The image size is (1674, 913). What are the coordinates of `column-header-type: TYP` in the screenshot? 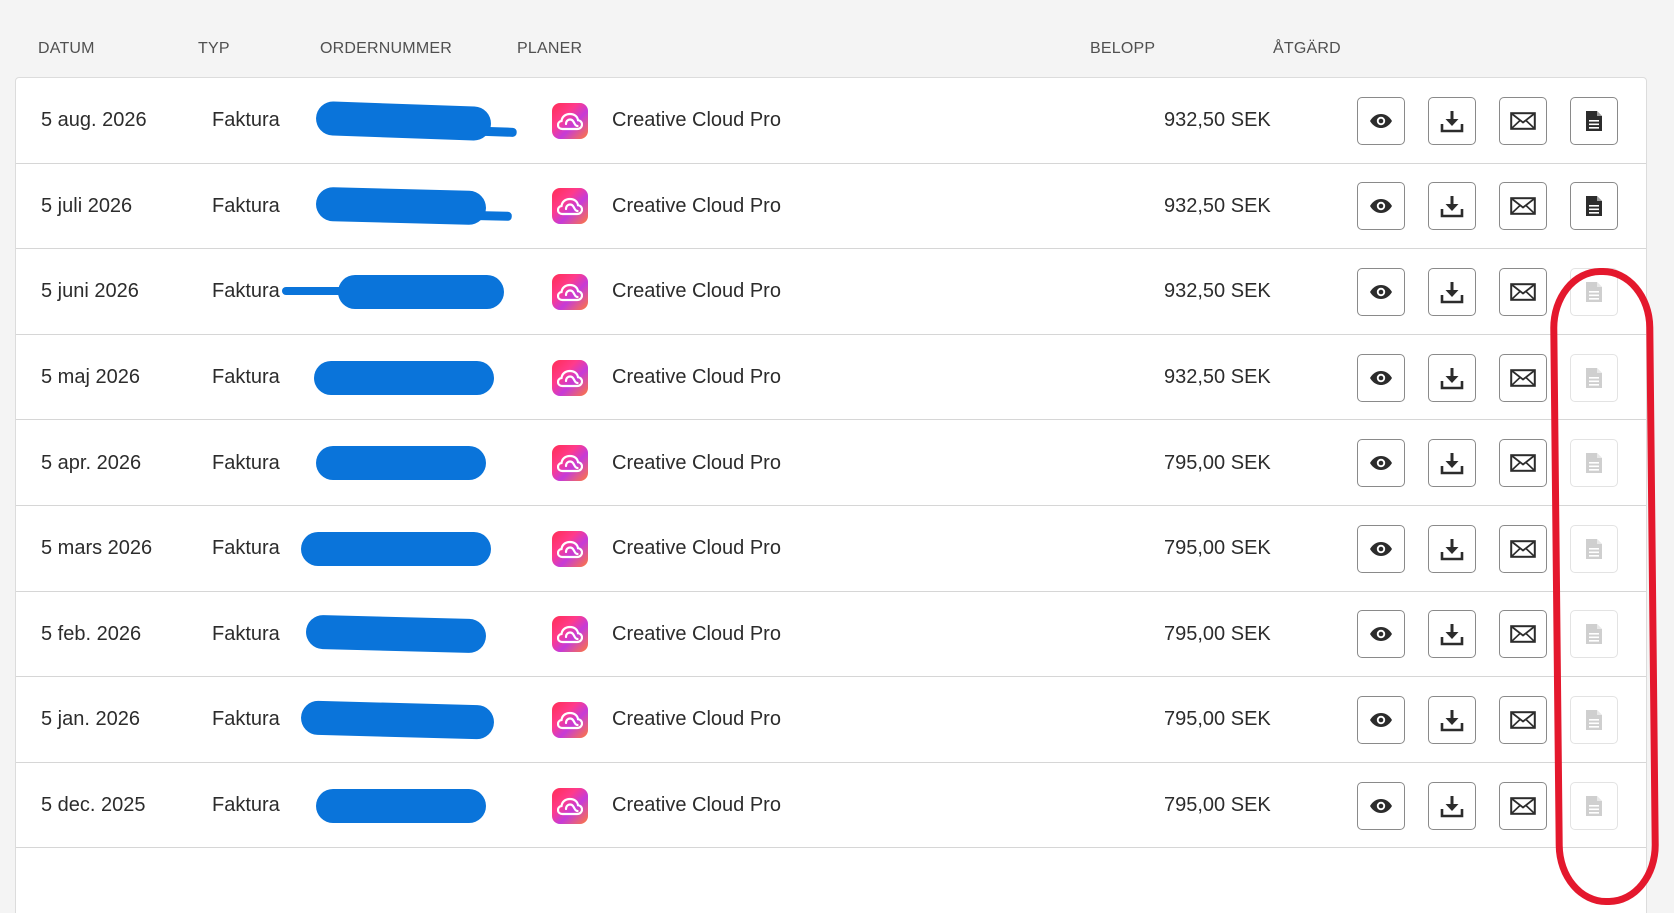 It's located at (214, 48).